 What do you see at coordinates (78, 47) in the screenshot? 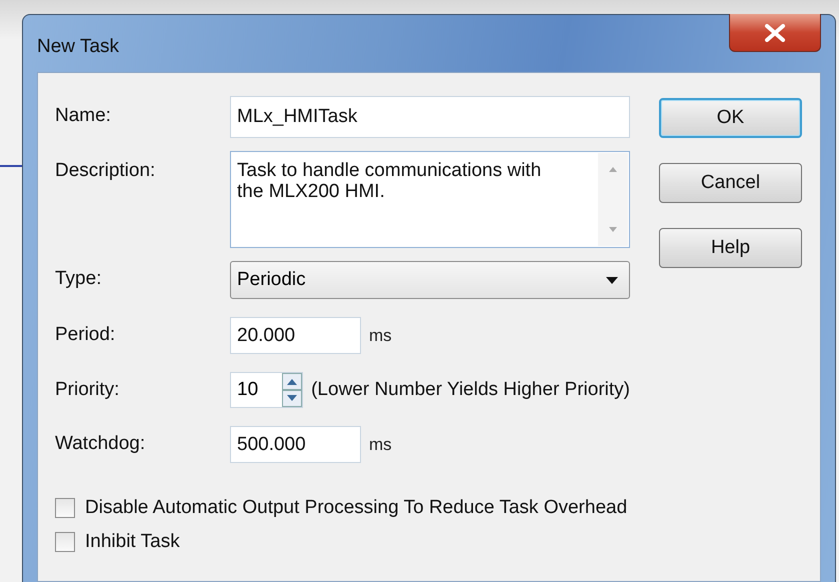
I see `window-title: New Task` at bounding box center [78, 47].